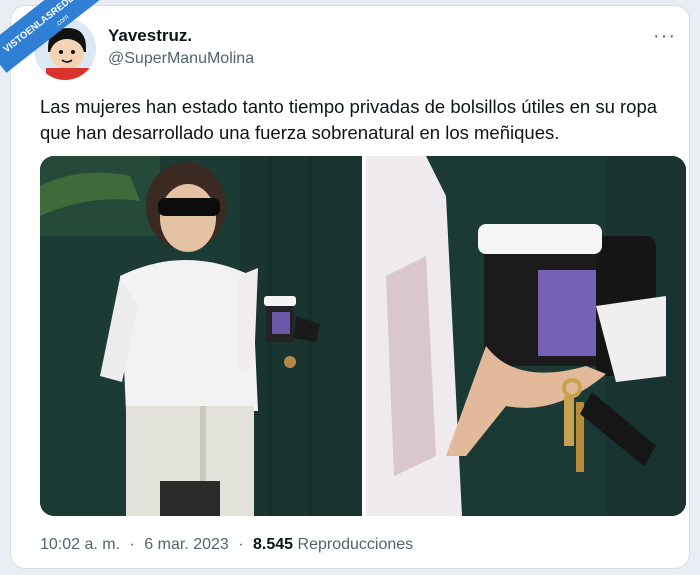 The image size is (700, 575). I want to click on author-handle: @SuperManuMolina, so click(181, 59).